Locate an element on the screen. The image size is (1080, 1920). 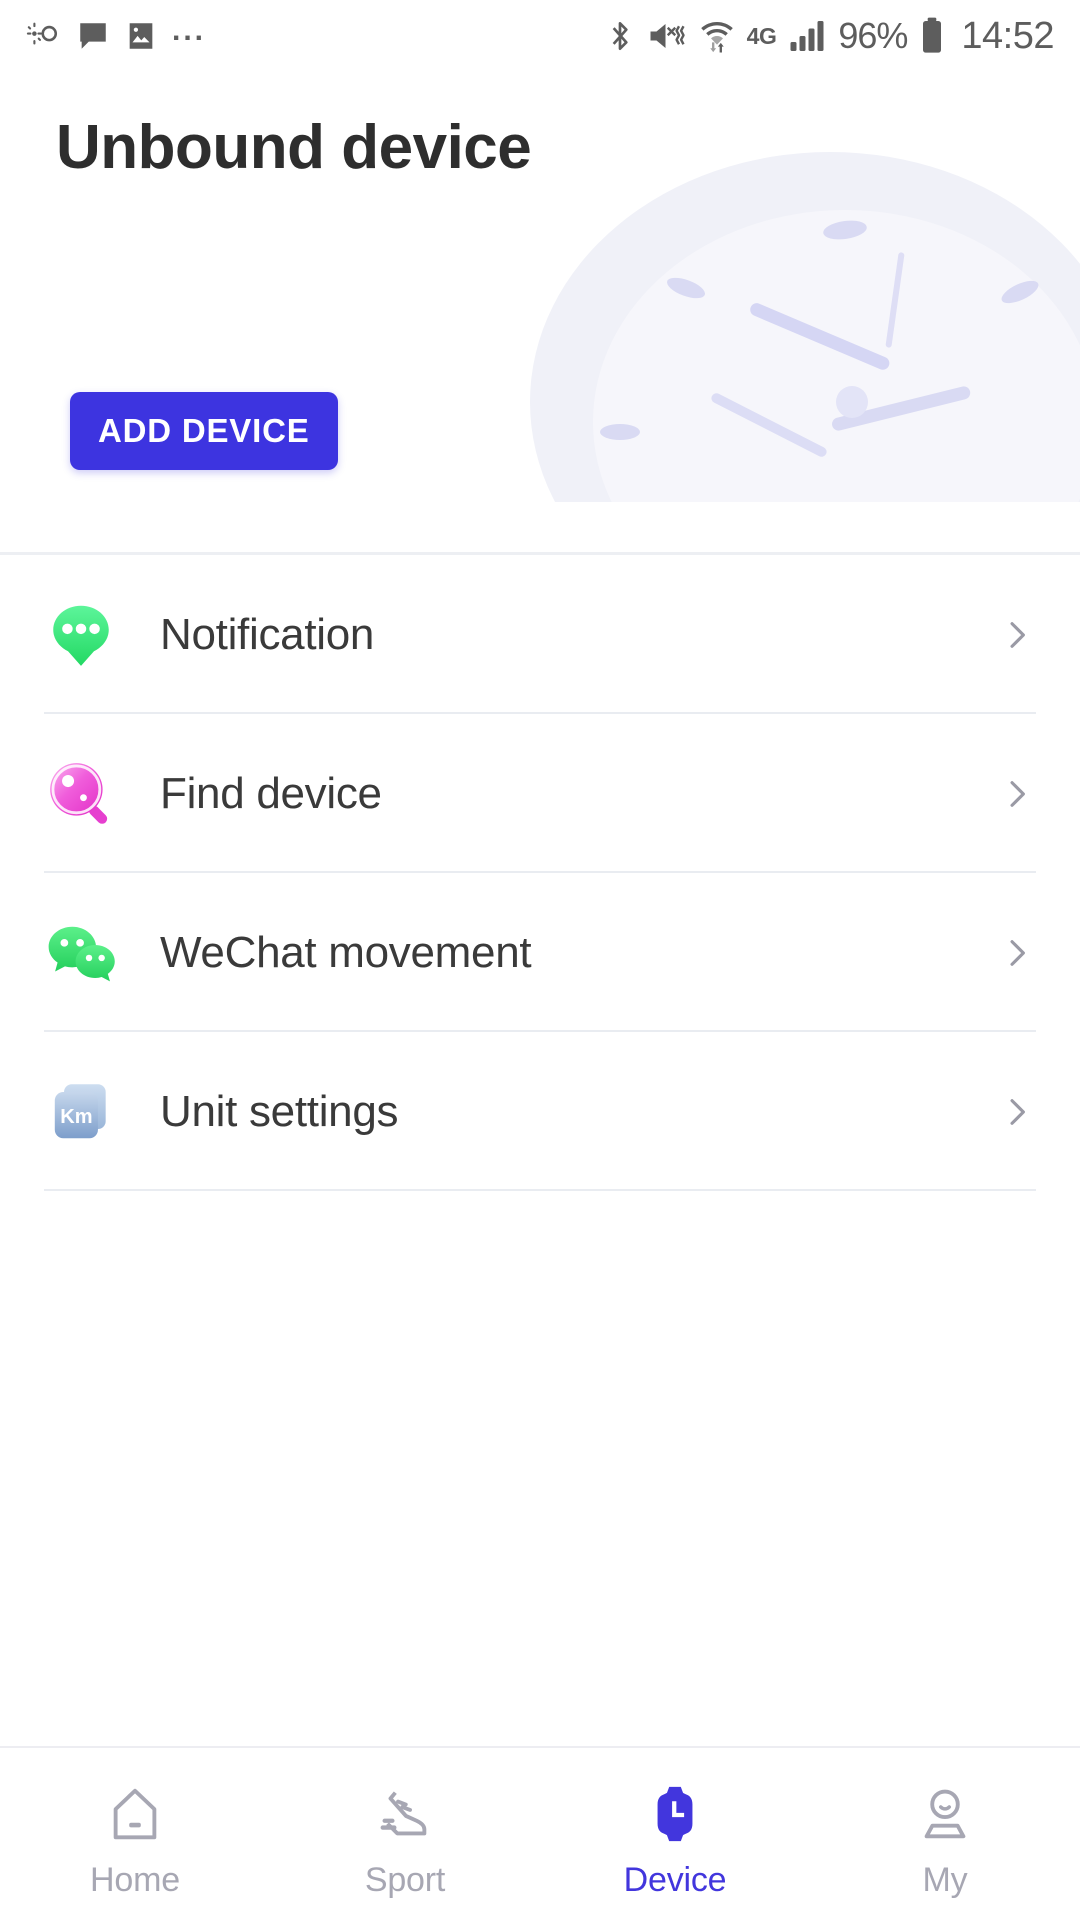
add-device-button: ADD DEVICE is located at coordinates (204, 431).